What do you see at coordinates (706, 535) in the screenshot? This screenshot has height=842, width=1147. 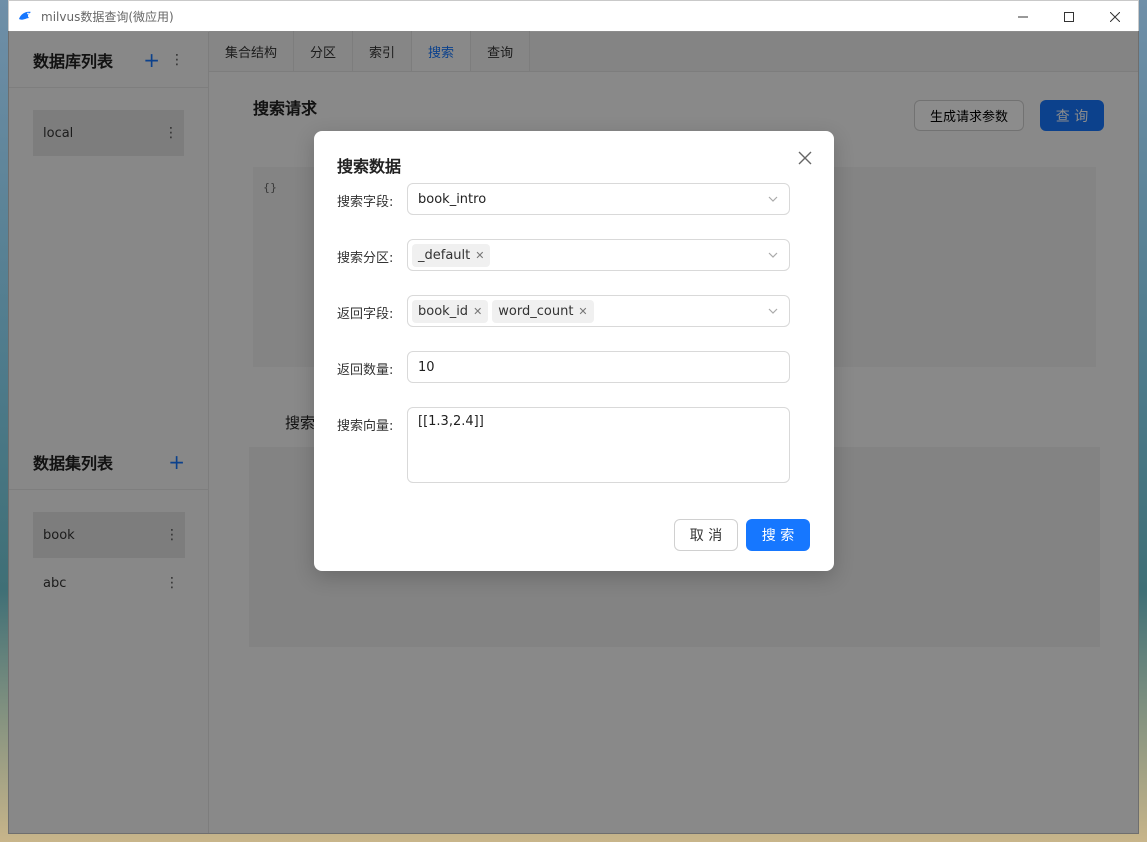 I see `cancel-button: 取 消` at bounding box center [706, 535].